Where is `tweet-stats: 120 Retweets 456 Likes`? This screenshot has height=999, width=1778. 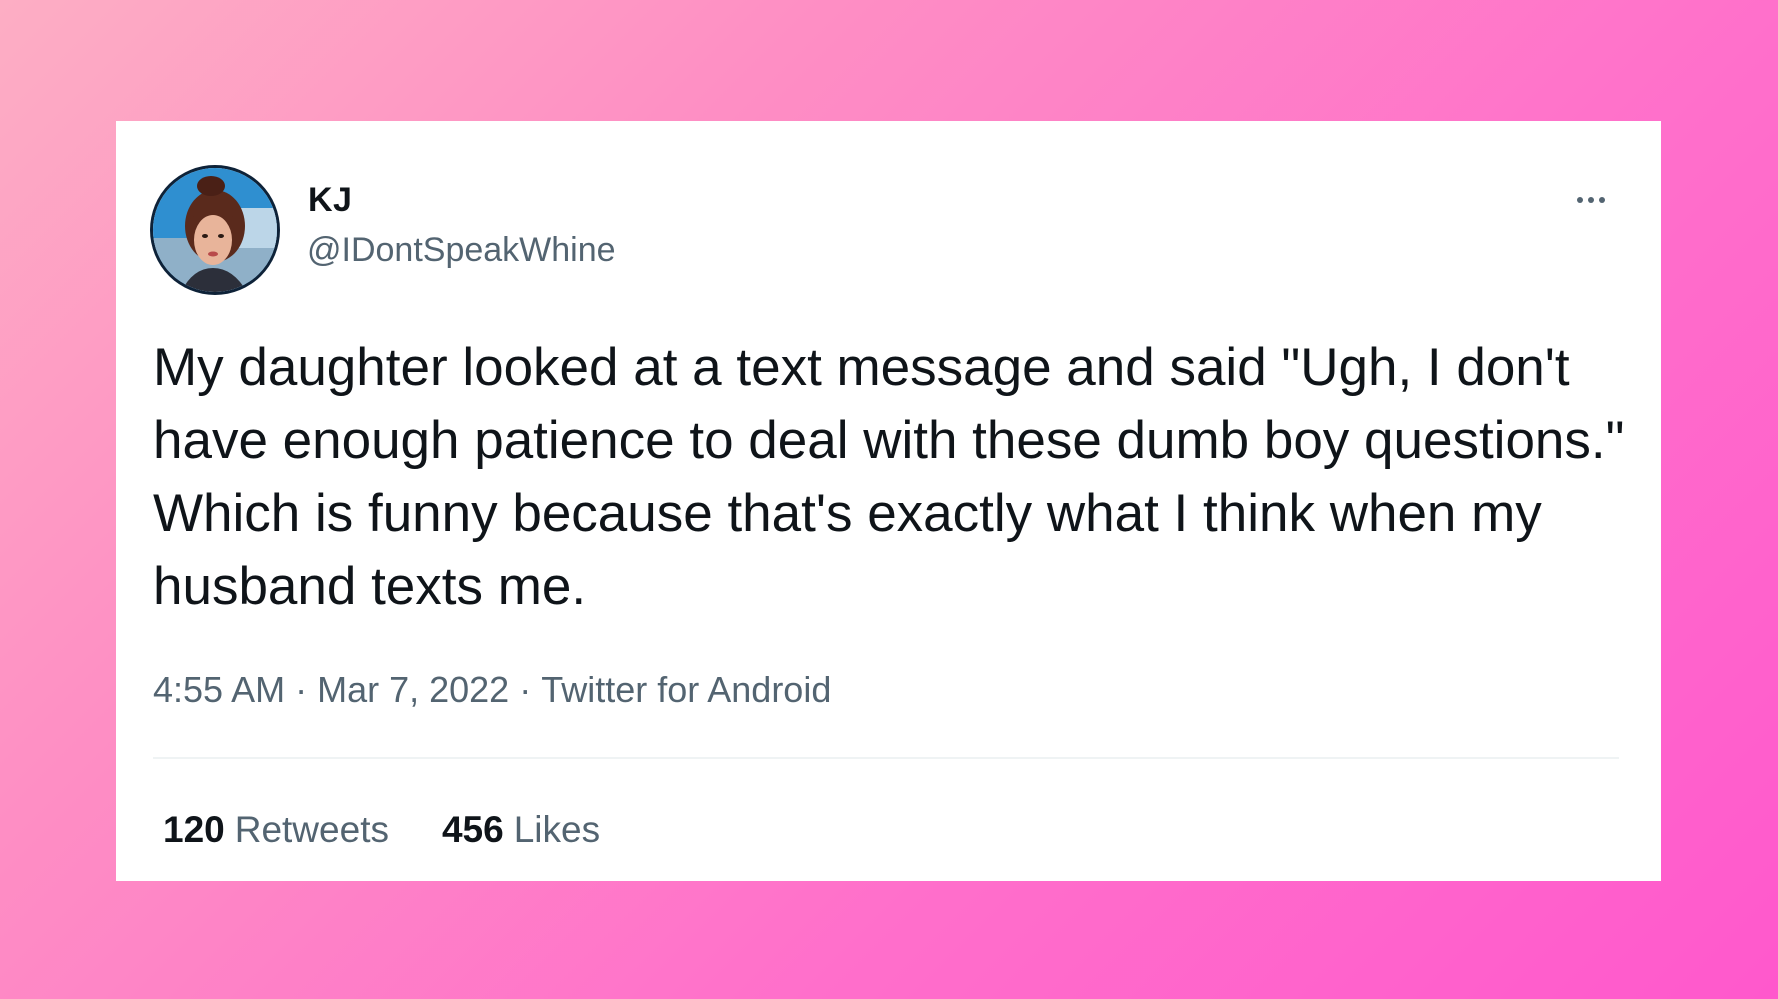 tweet-stats: 120 Retweets 456 Likes is located at coordinates (381, 830).